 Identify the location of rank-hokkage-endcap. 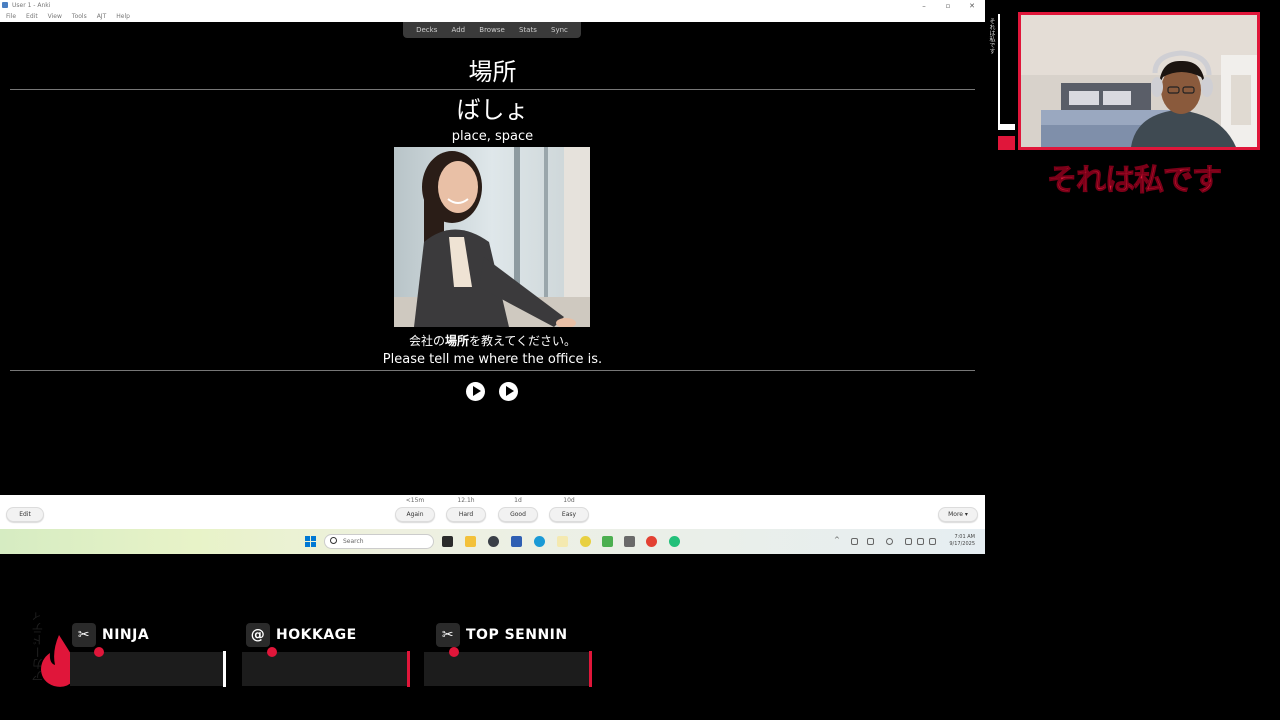
(408, 669).